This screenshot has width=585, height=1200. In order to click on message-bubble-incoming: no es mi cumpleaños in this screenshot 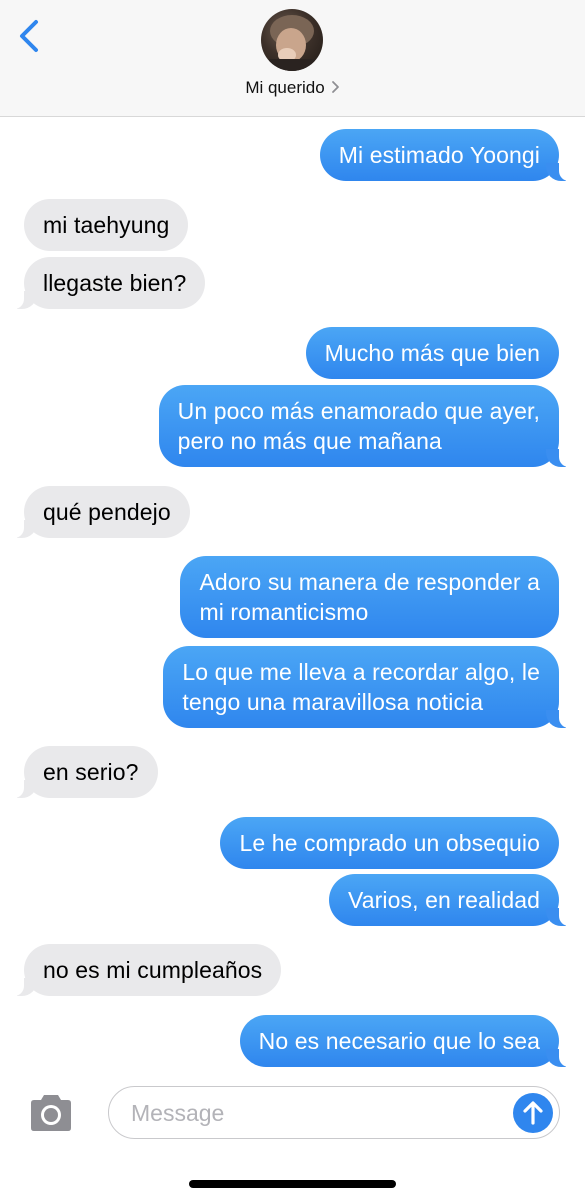, I will do `click(147, 970)`.